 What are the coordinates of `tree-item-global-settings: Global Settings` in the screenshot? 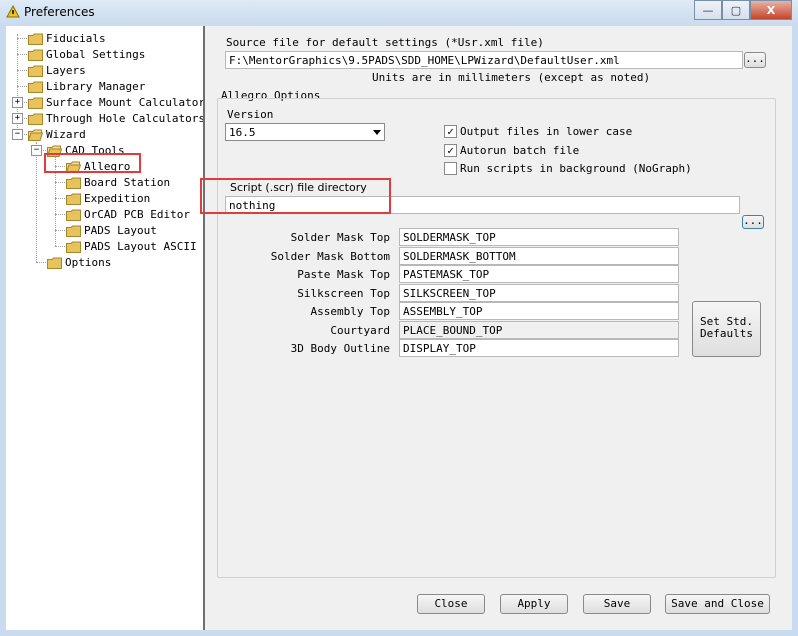 It's located at (86, 54).